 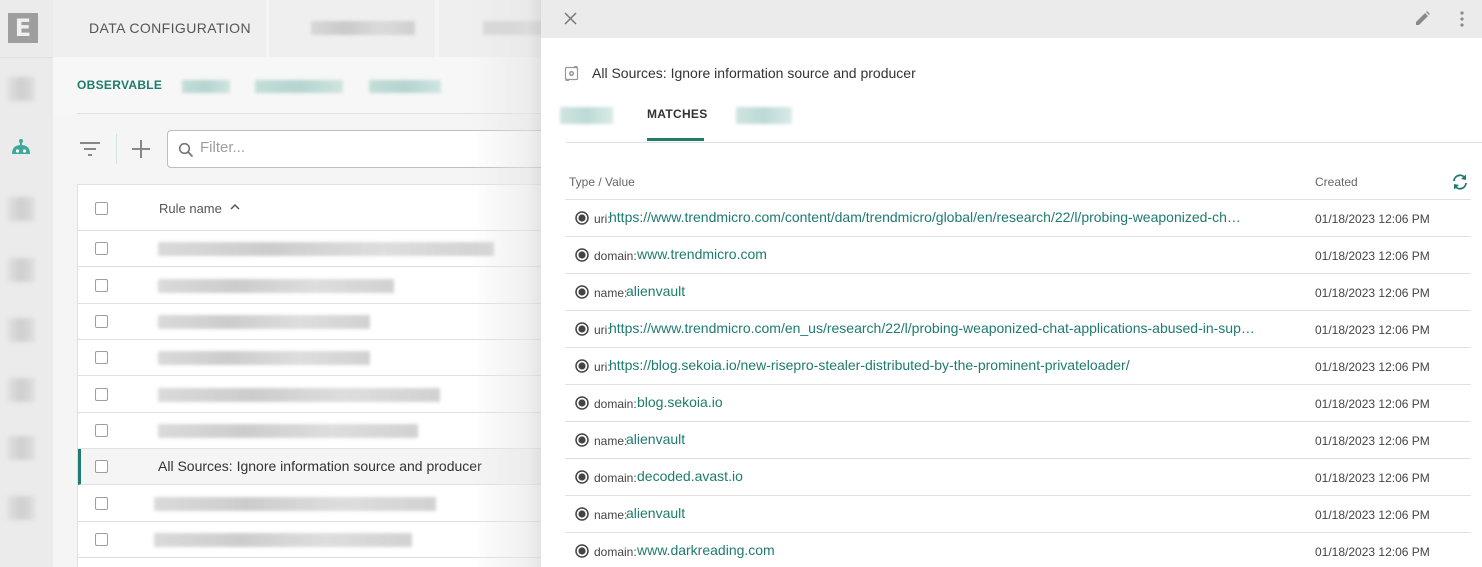 I want to click on left-nav-rail: E, so click(x=26, y=283).